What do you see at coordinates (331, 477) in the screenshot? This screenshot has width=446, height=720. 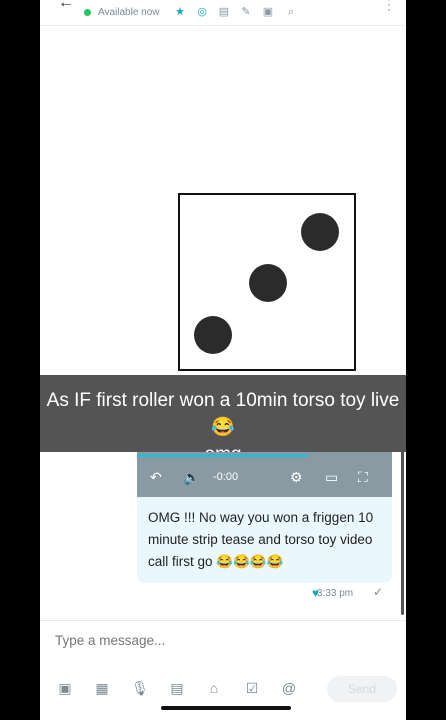 I see `picture-in-picture-icon: ▭` at bounding box center [331, 477].